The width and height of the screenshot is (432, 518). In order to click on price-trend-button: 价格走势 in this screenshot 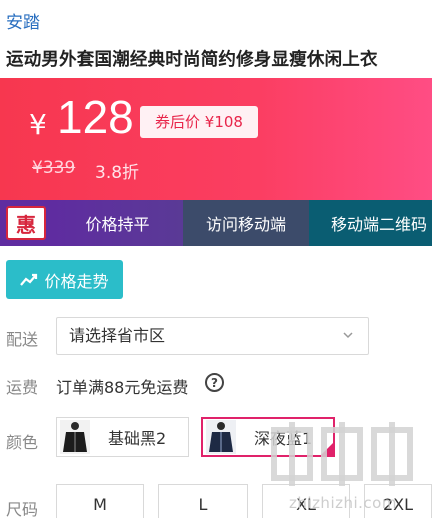, I will do `click(64, 279)`.